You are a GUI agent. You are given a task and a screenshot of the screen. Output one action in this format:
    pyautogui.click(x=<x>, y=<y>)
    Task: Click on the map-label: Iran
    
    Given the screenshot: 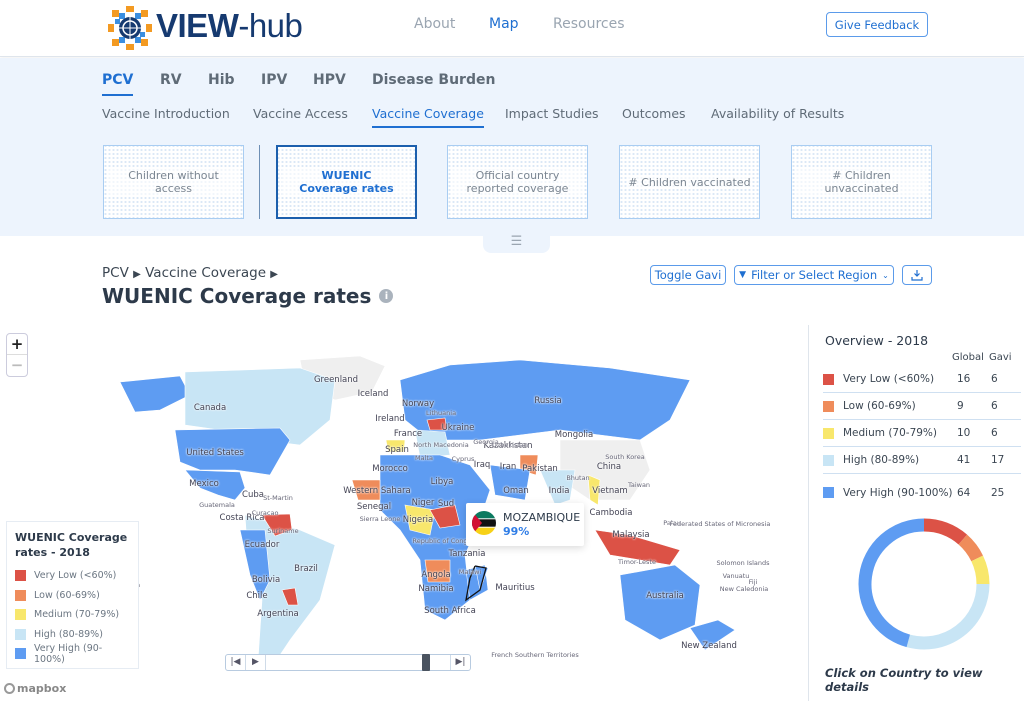 What is the action you would take?
    pyautogui.click(x=508, y=467)
    